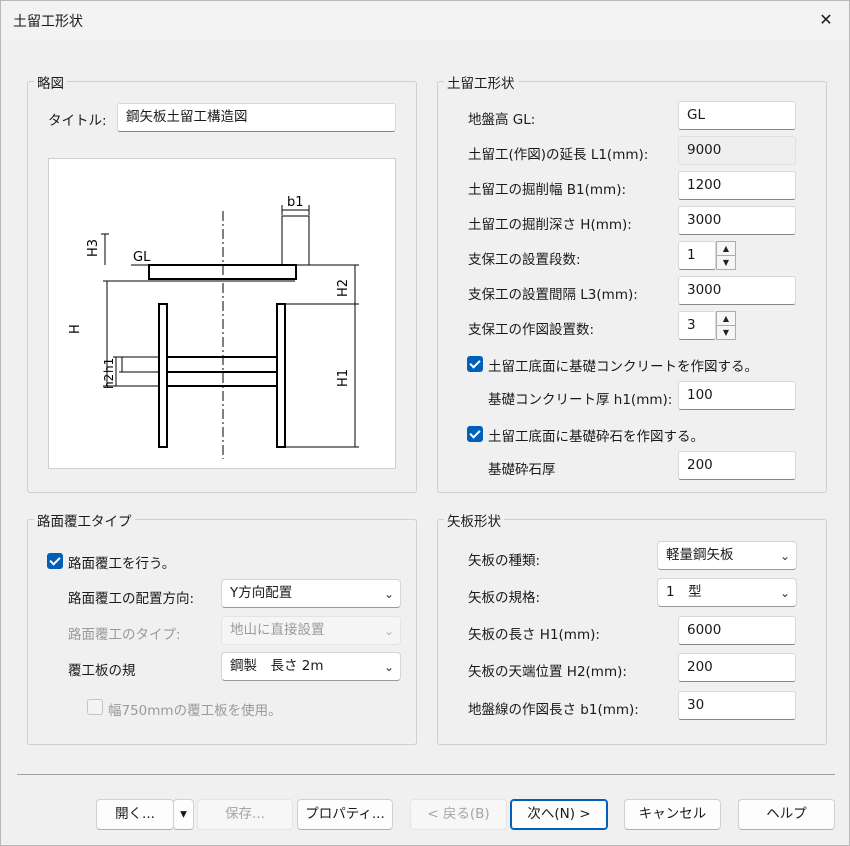  What do you see at coordinates (425, 20) in the screenshot?
I see `title-bar: 土留工形状 ✕` at bounding box center [425, 20].